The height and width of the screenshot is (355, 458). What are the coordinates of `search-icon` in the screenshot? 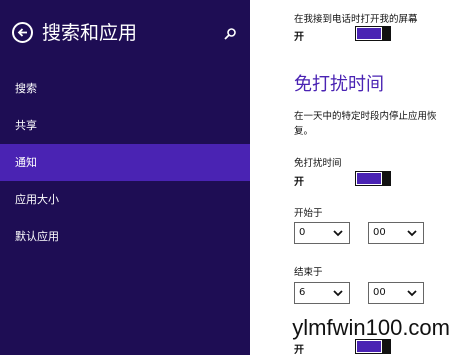 It's located at (230, 34).